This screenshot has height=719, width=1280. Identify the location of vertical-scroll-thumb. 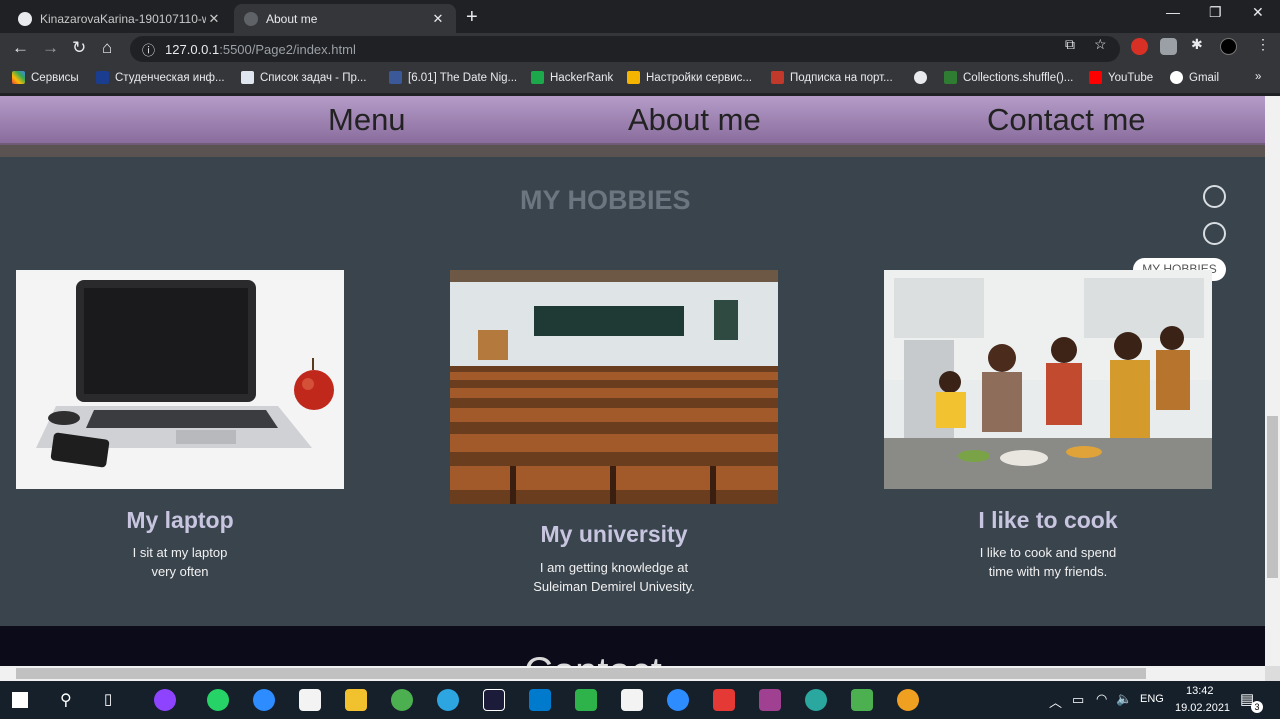
(1272, 497).